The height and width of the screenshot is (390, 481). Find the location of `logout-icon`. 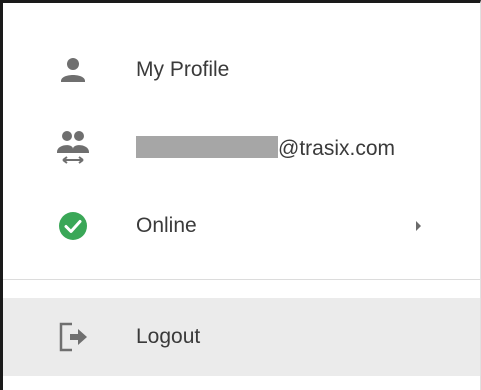

logout-icon is located at coordinates (73, 337).